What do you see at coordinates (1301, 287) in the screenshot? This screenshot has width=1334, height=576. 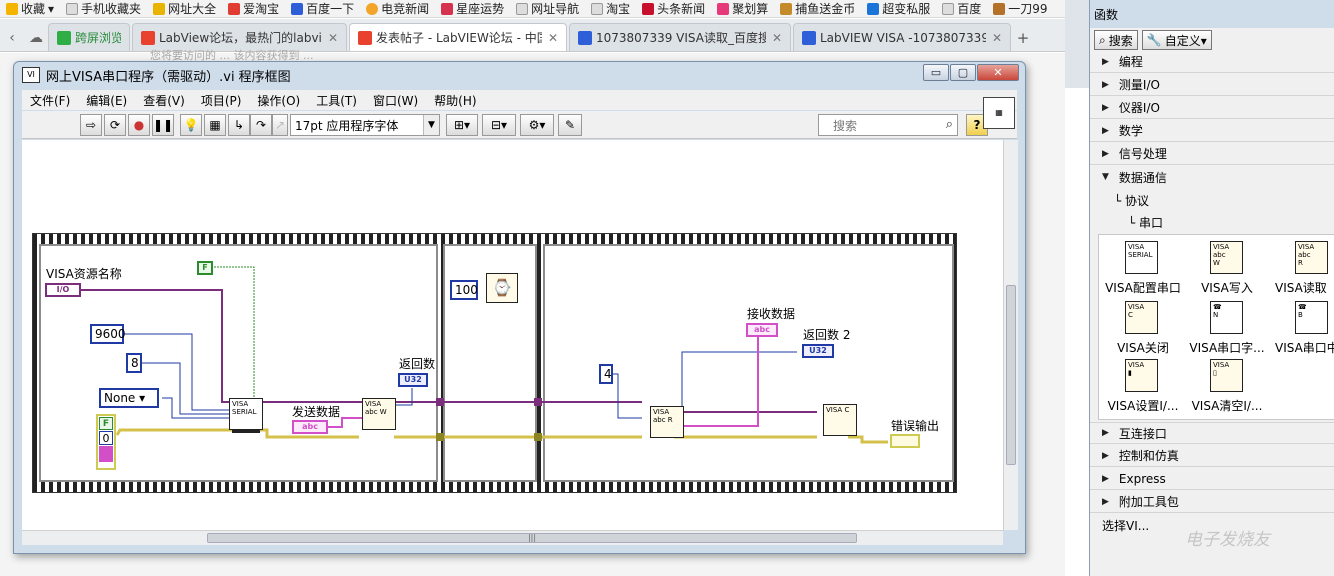 I see `palette-item-label: VISA读取` at bounding box center [1301, 287].